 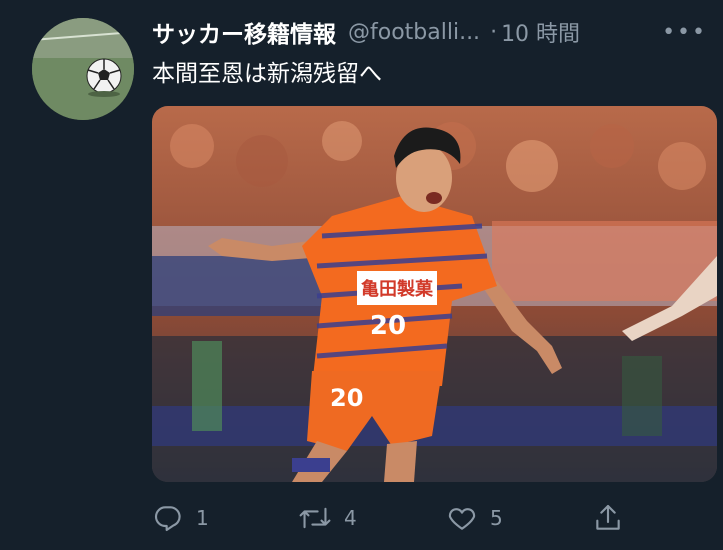 I want to click on tweet-header: サッカー移籍情報 @footballi... · 10 時間 •••, so click(x=432, y=32).